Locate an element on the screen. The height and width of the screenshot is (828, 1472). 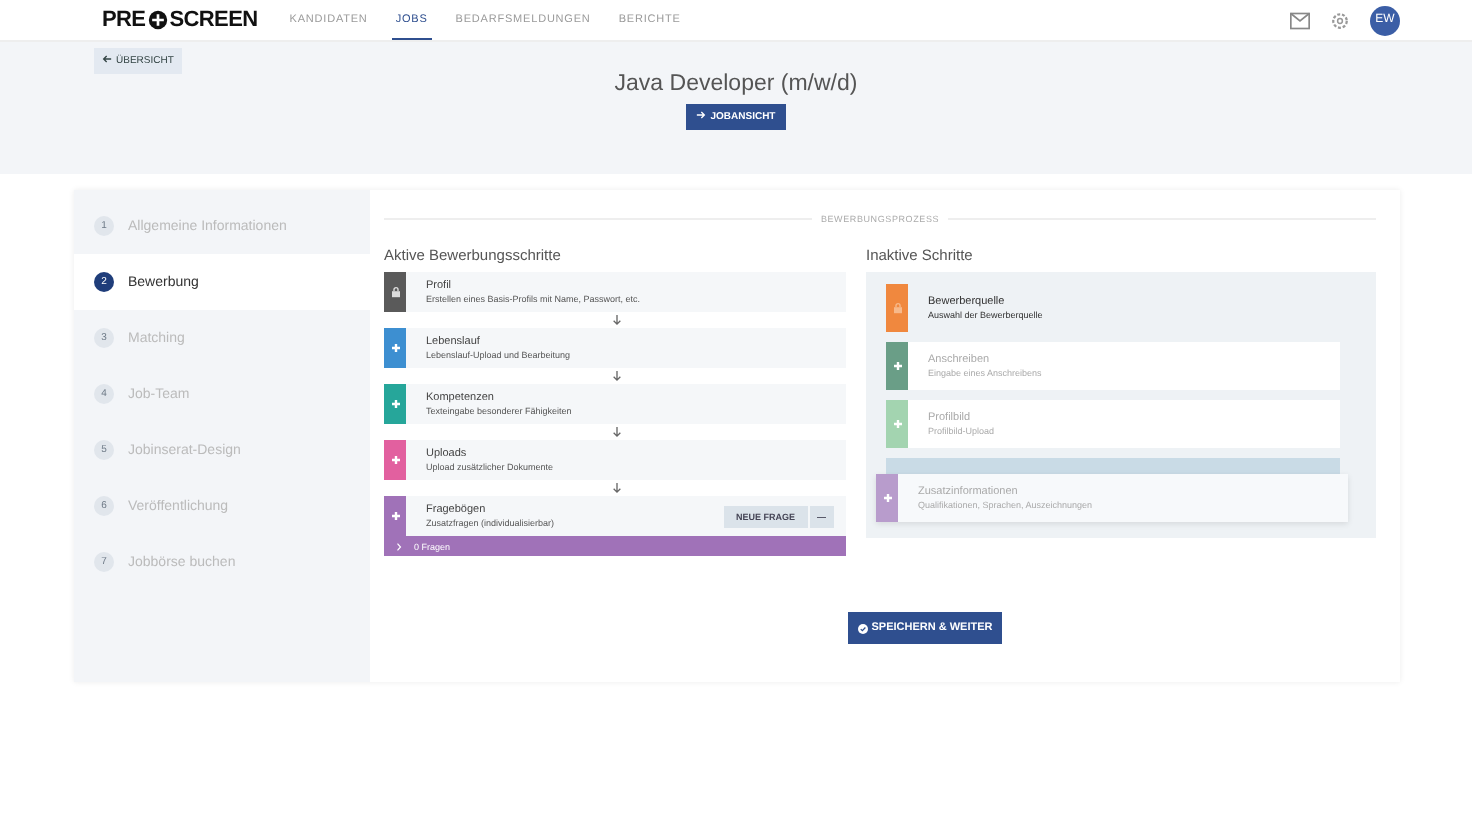
arrow-left-icon is located at coordinates (107, 59).